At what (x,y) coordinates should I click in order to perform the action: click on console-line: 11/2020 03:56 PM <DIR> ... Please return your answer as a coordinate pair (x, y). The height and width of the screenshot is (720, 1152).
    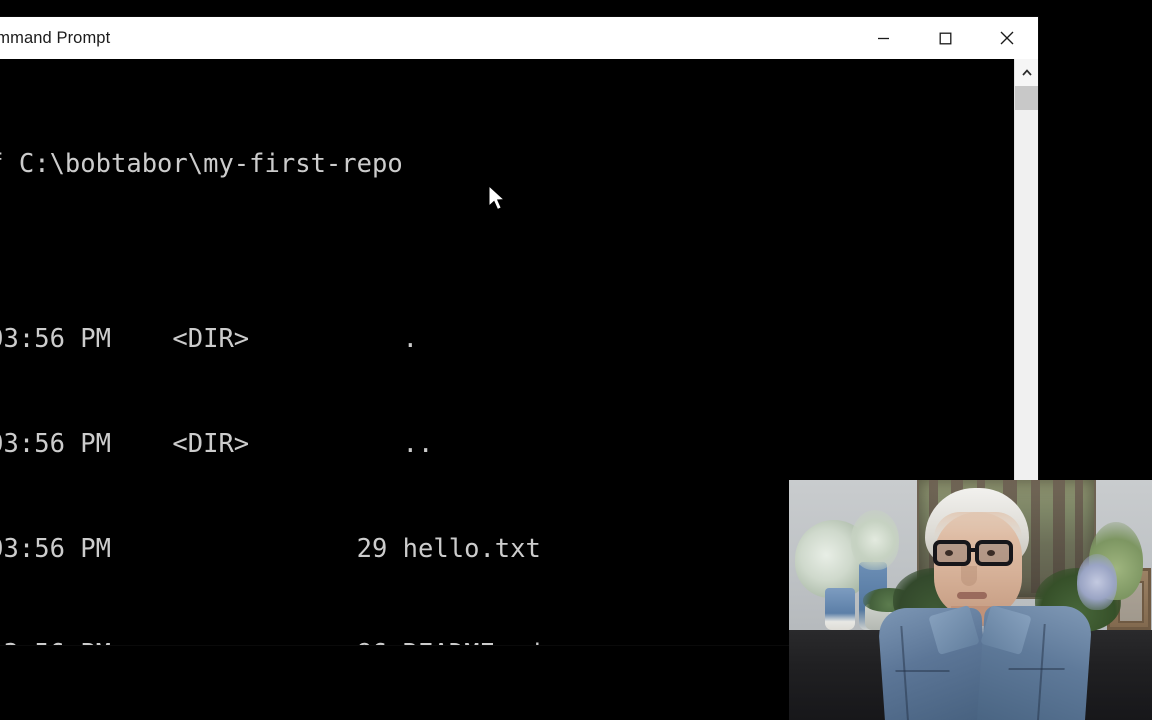
    Looking at the image, I should click on (217, 444).